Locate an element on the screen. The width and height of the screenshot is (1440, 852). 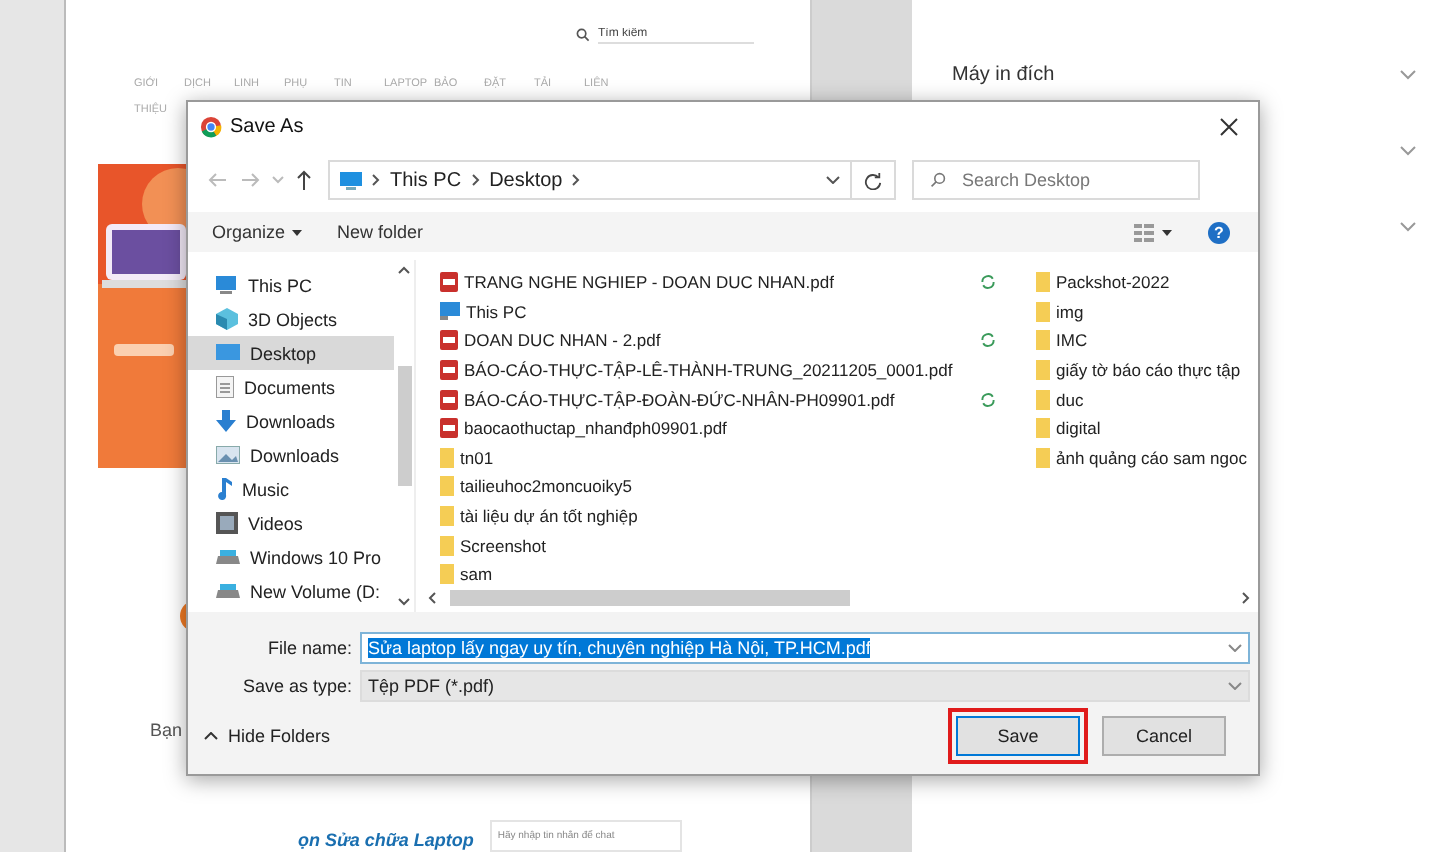
help-button: ? is located at coordinates (1219, 232).